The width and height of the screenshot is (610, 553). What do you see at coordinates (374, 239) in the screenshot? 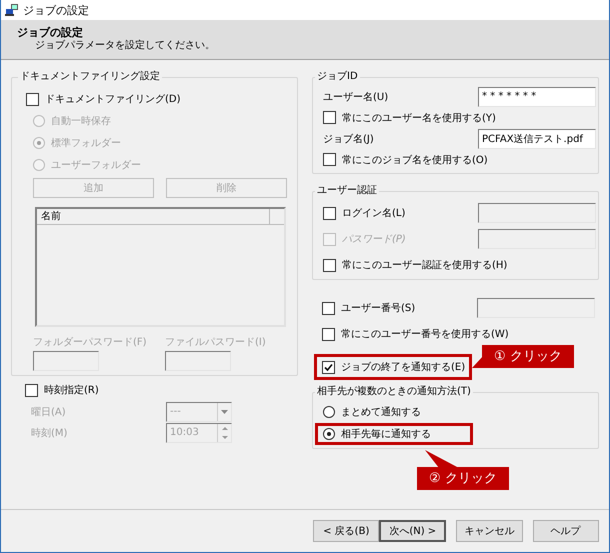
I see `checkbox-label: パスワード(P)` at bounding box center [374, 239].